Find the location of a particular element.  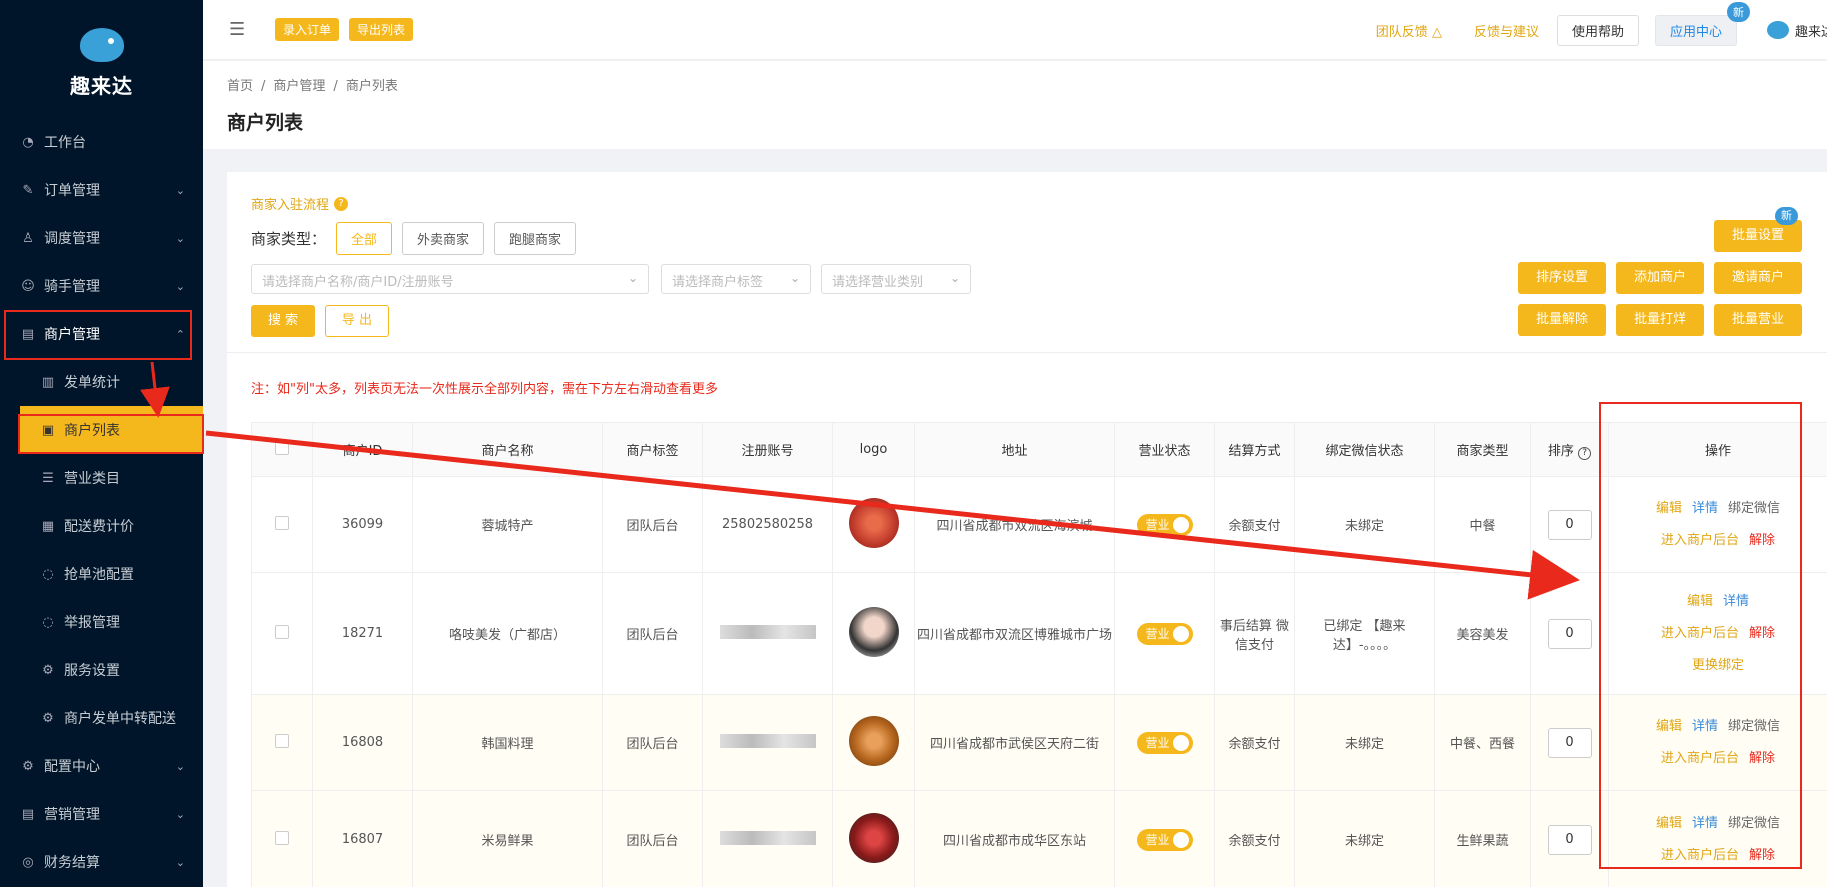

sort-cell: 0 is located at coordinates (1569, 524).